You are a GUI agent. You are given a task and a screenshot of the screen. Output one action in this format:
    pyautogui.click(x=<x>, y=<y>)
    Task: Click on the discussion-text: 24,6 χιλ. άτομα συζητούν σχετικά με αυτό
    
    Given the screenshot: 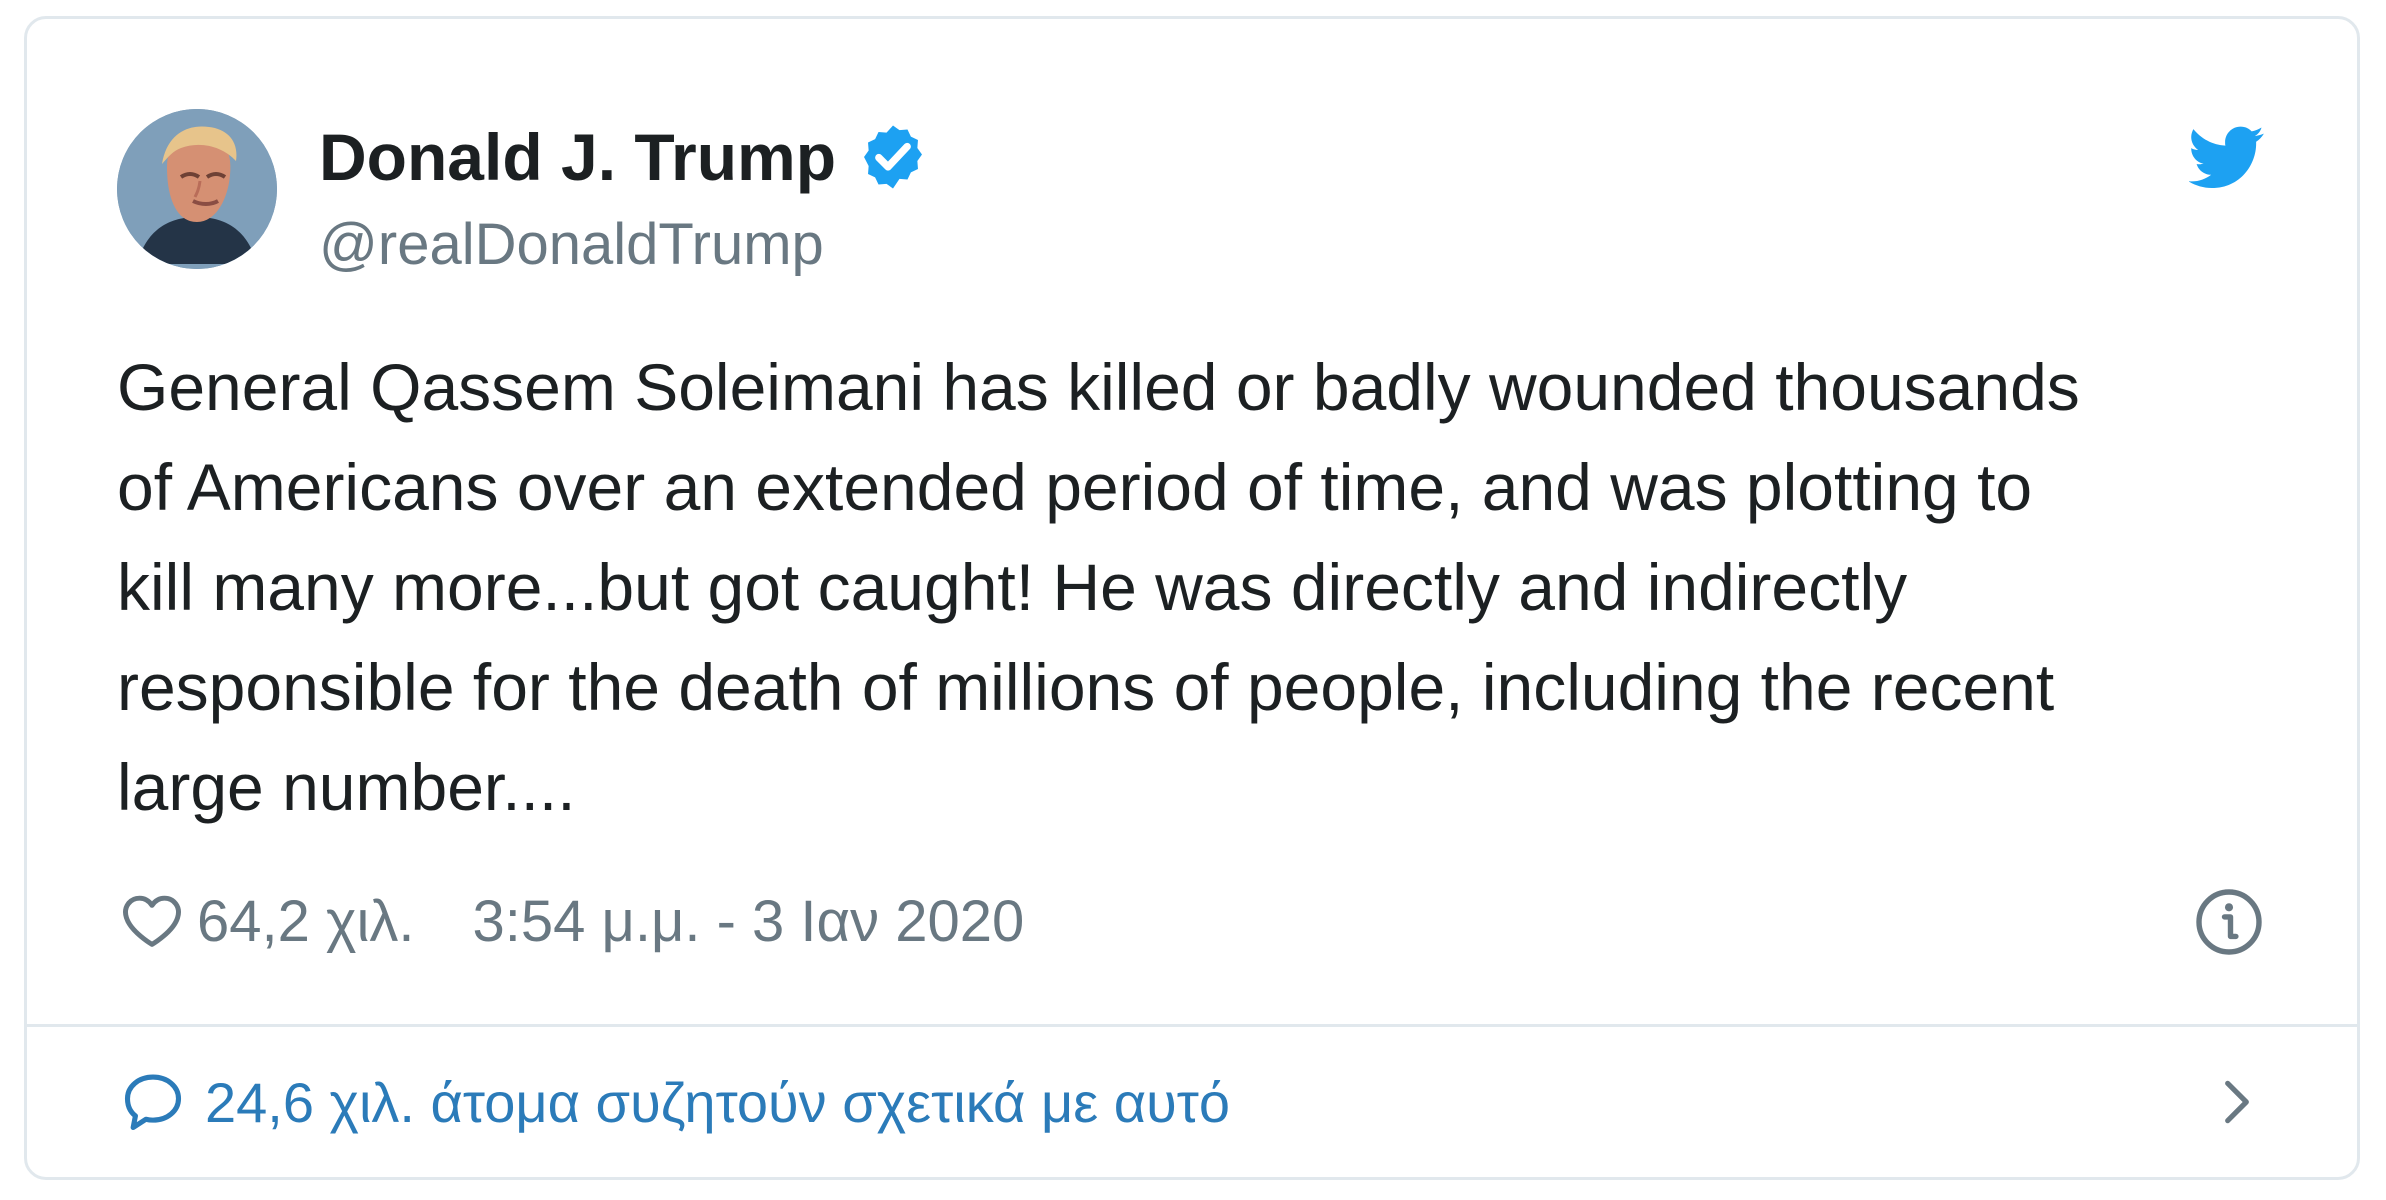 What is the action you would take?
    pyautogui.click(x=717, y=1102)
    